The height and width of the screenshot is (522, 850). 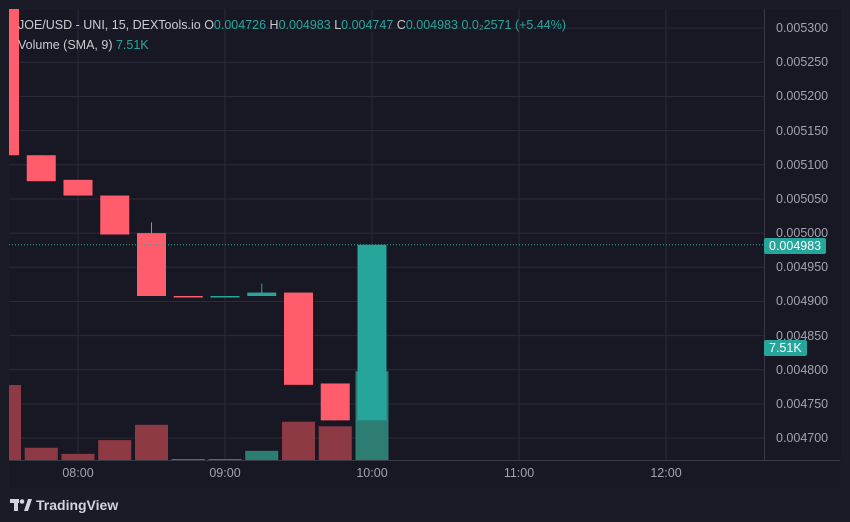 I want to click on price-tick-label: 0.005250, so click(x=802, y=62).